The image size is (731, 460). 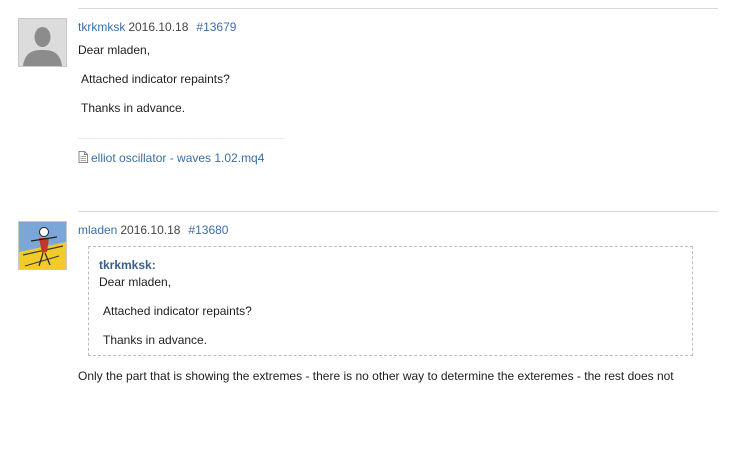 What do you see at coordinates (155, 340) in the screenshot?
I see `quote-line: Thanks in advance.` at bounding box center [155, 340].